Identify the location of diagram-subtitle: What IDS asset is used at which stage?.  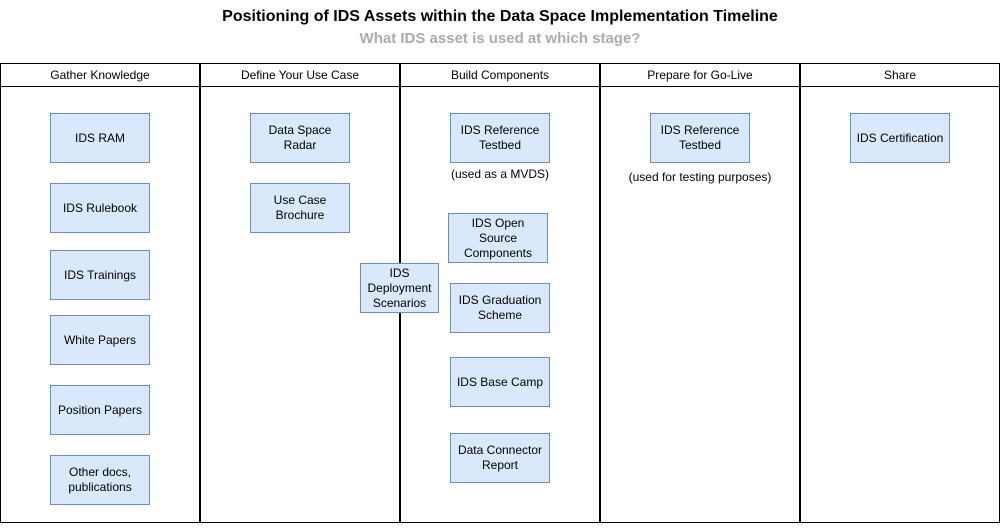
(500, 38).